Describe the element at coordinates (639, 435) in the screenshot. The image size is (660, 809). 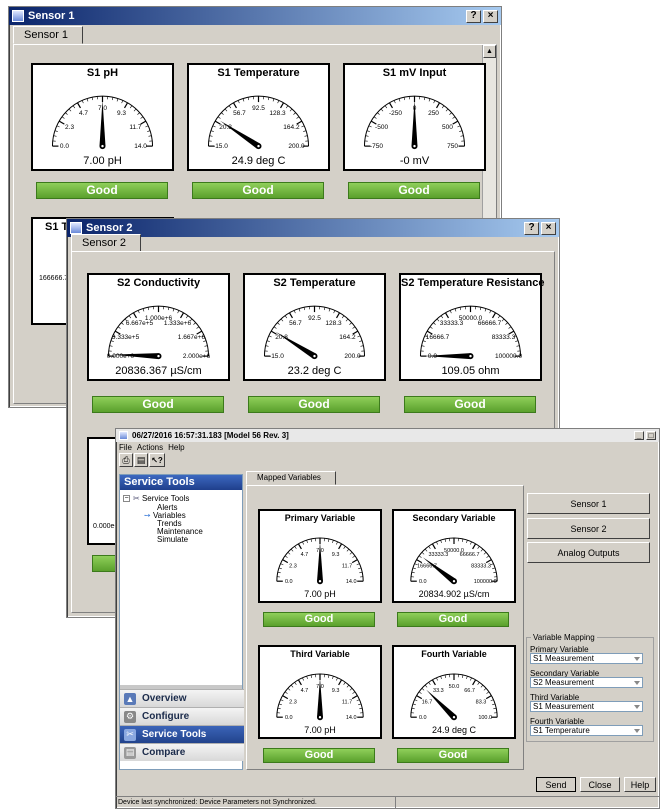
I see `minimize-button: _` at that location.